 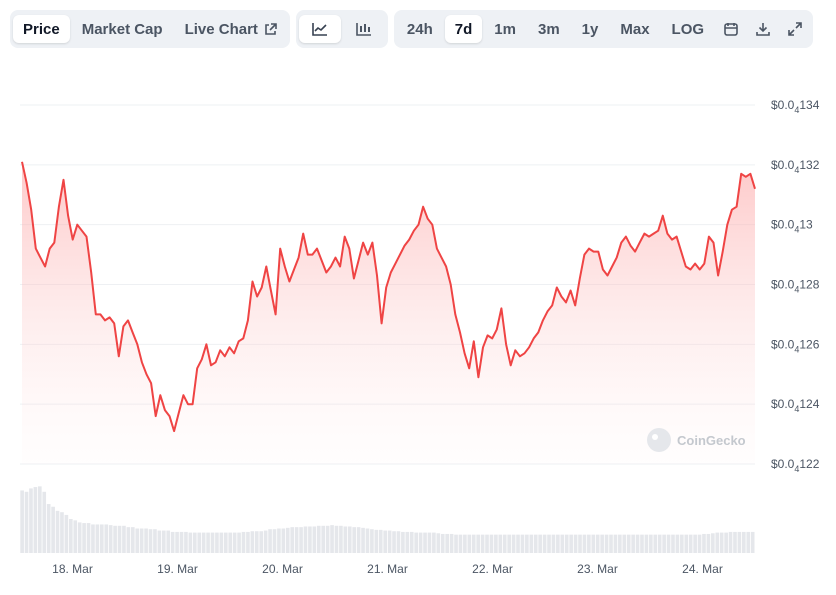 I want to click on line-chart-button, so click(x=319, y=29).